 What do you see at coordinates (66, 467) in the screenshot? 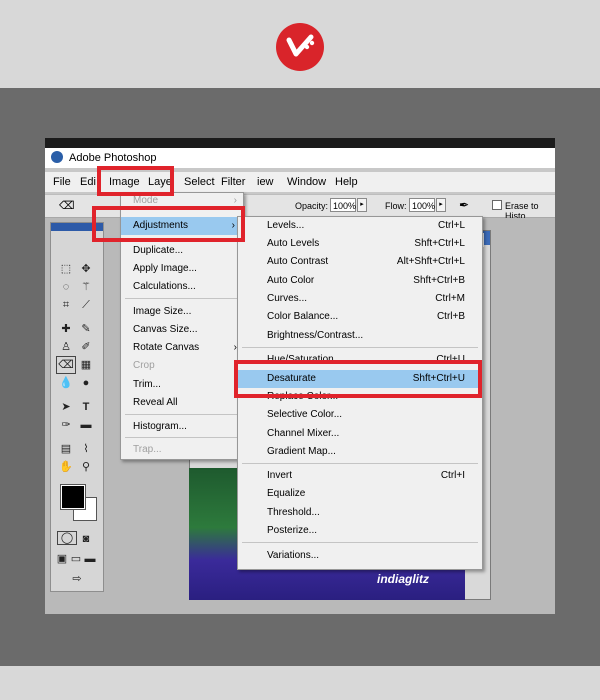
I see `hand-icon: ✋` at bounding box center [66, 467].